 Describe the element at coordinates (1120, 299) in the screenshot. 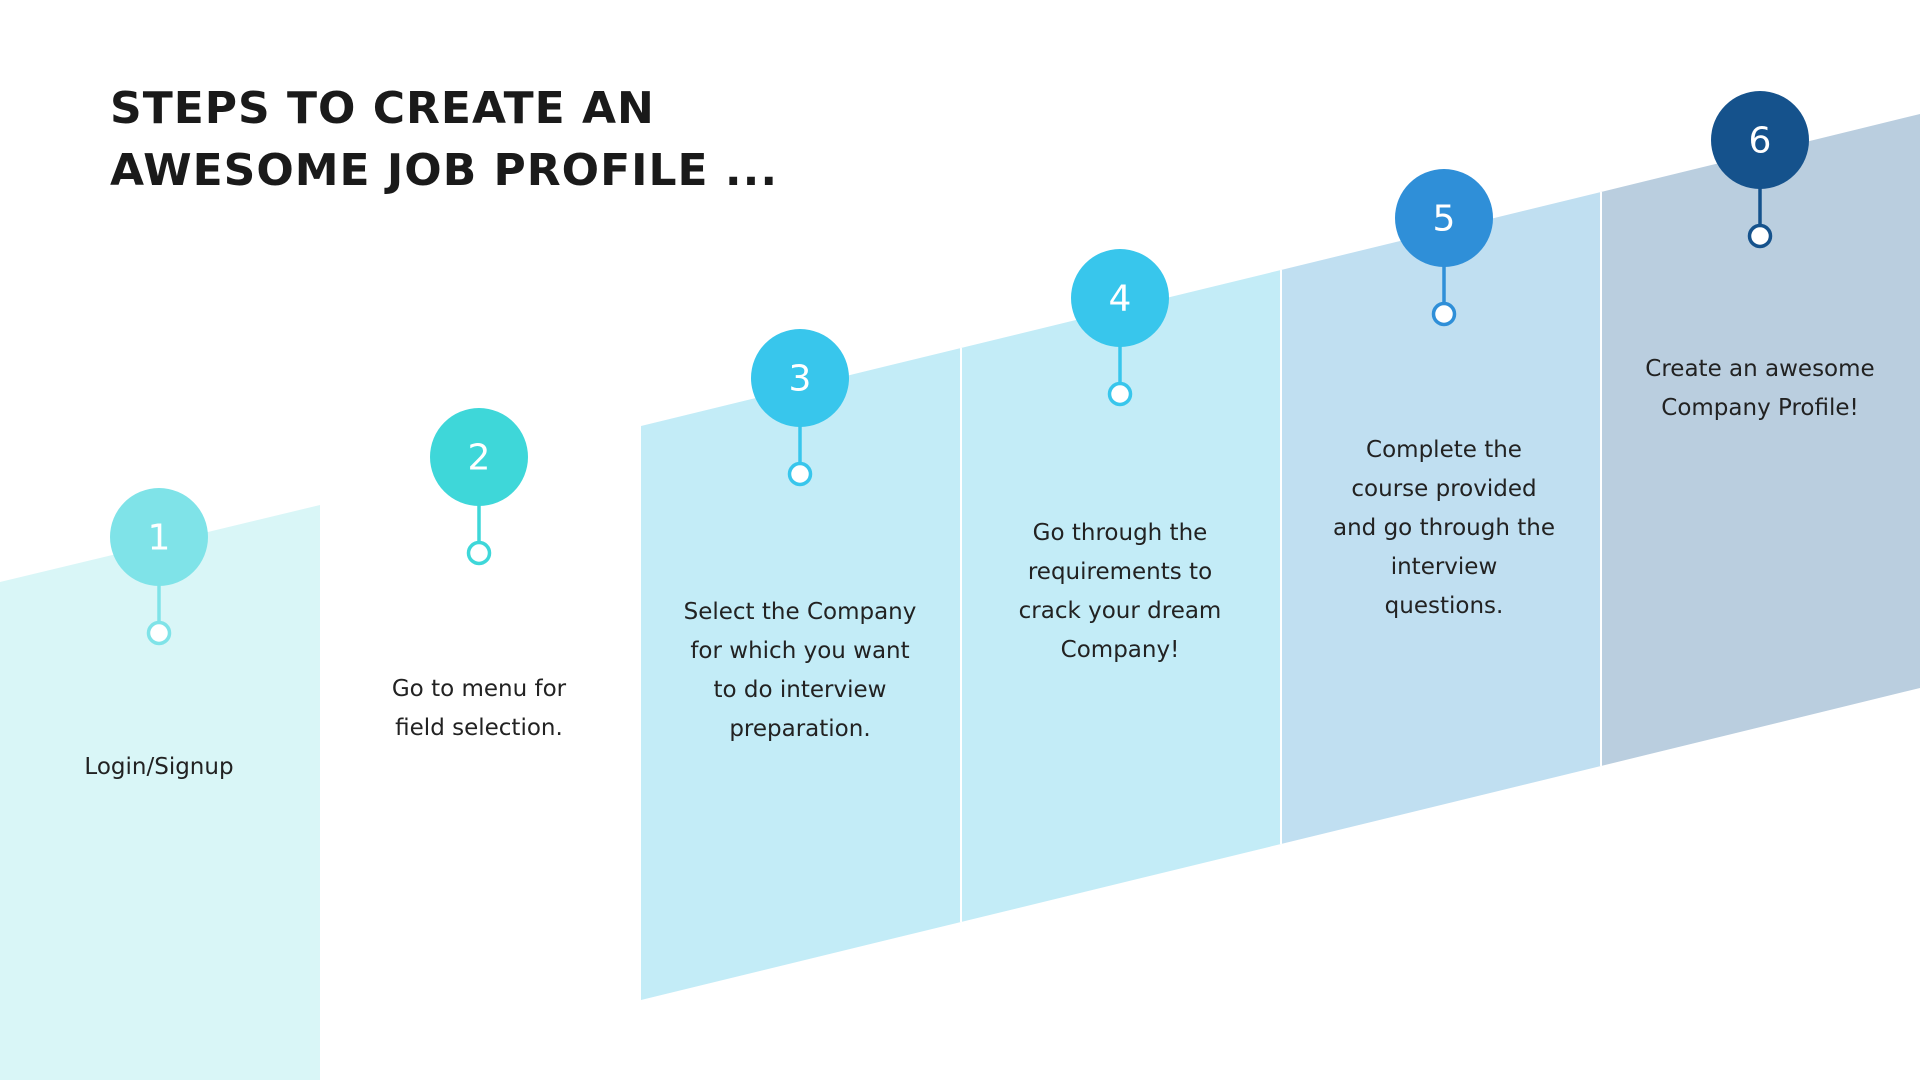

I see `step-4-number: 4` at that location.